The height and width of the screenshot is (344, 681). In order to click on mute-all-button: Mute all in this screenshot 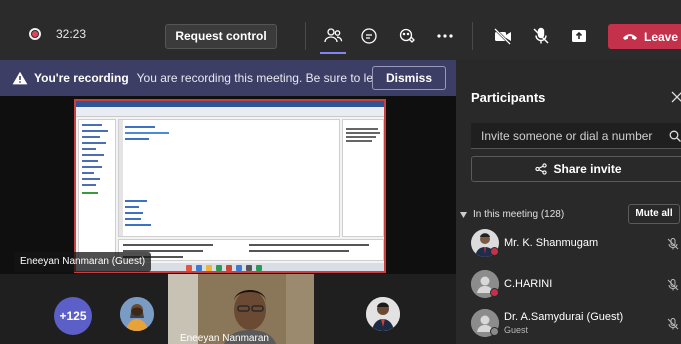, I will do `click(654, 214)`.